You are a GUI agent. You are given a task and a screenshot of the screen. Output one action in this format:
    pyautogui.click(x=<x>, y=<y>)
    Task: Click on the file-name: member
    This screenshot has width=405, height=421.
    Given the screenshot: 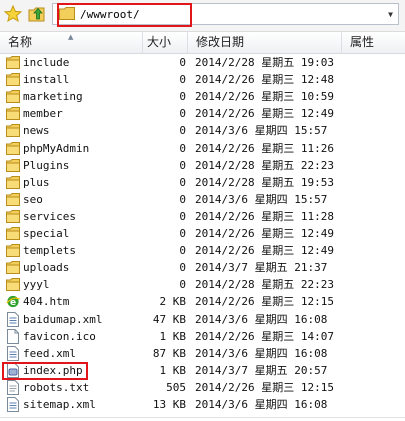 What is the action you would take?
    pyautogui.click(x=43, y=113)
    